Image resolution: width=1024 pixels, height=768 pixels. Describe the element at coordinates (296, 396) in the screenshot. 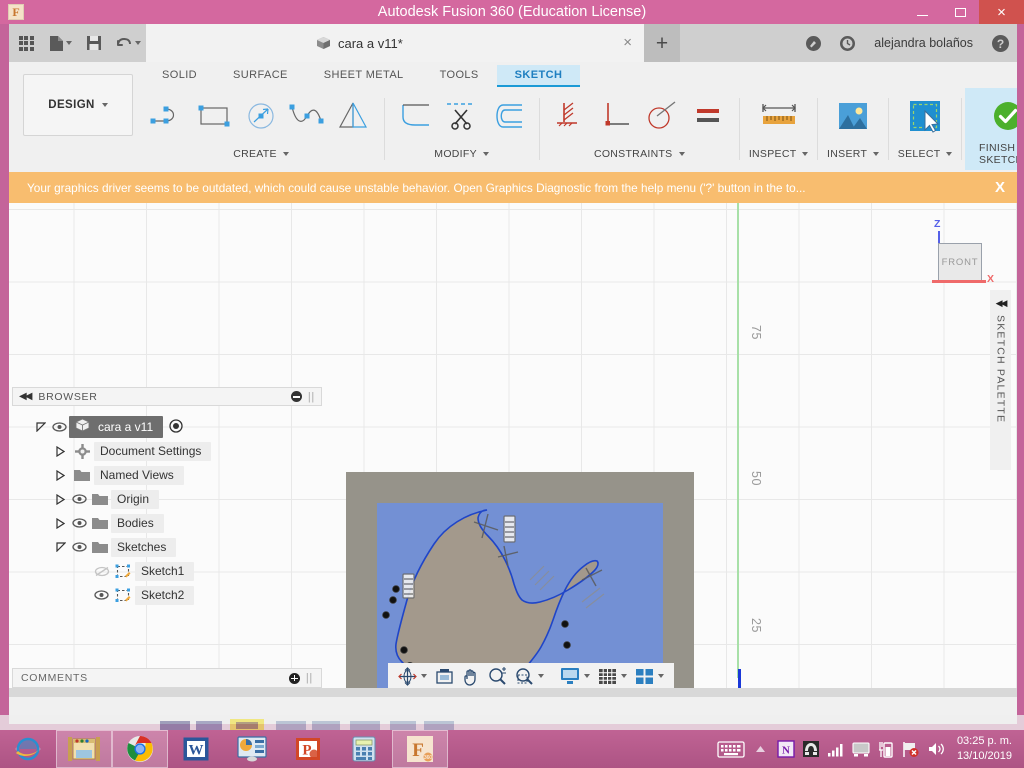

I see `collapse-all-icon` at that location.